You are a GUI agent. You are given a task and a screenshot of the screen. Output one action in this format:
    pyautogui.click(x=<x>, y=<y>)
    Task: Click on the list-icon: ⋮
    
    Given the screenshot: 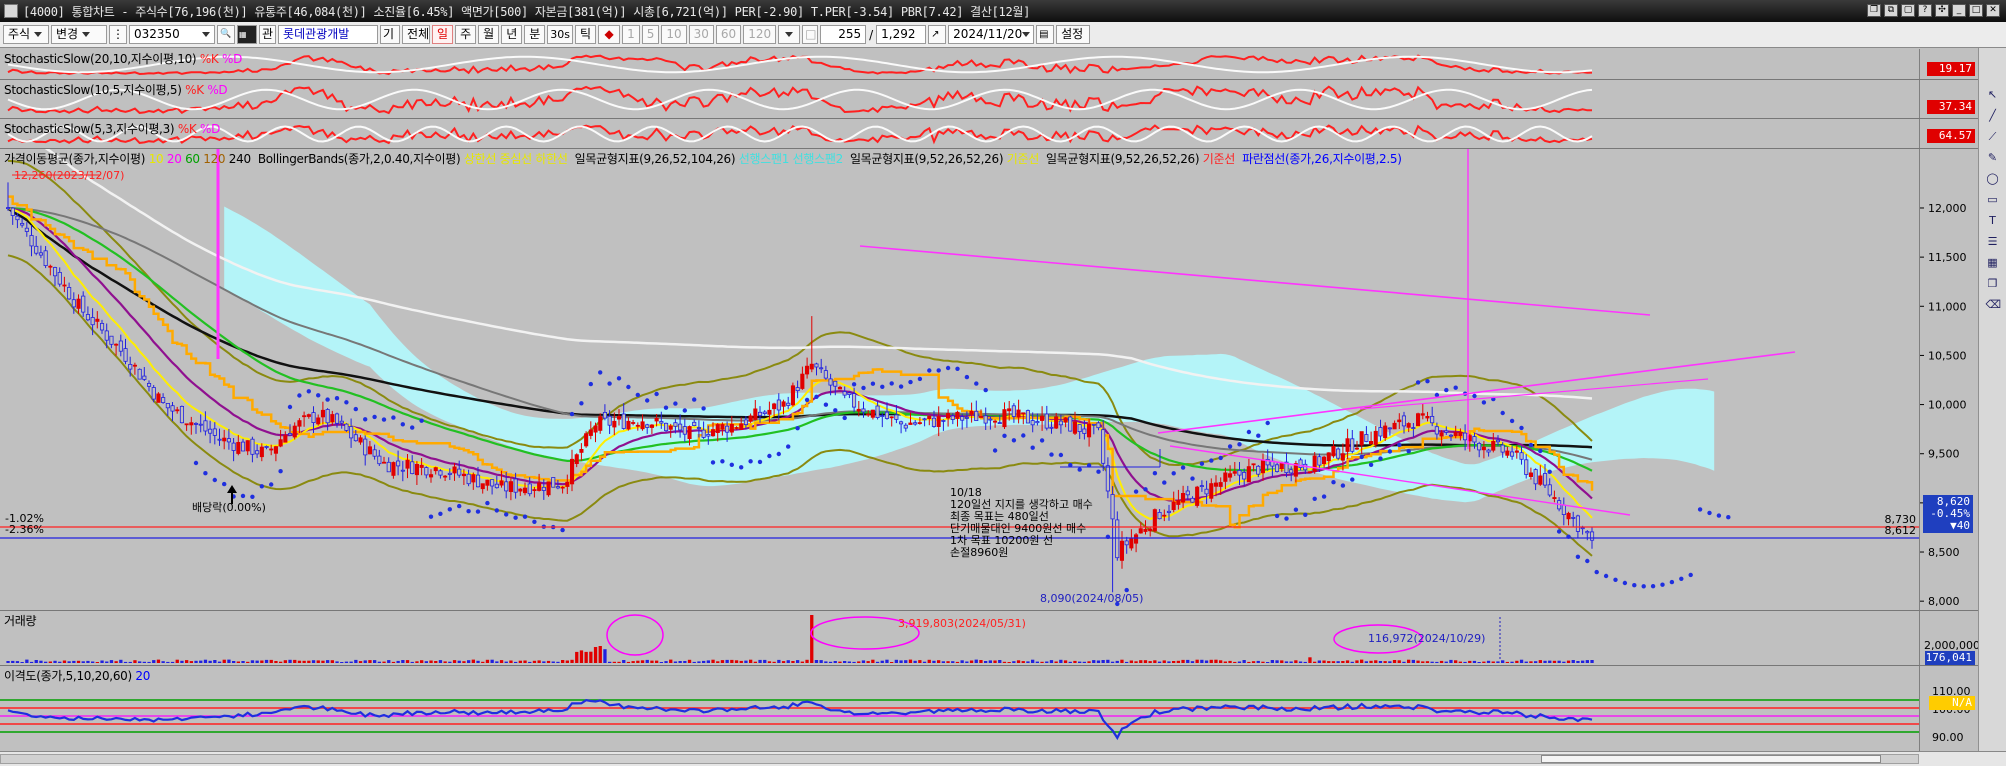 What is the action you would take?
    pyautogui.click(x=118, y=34)
    